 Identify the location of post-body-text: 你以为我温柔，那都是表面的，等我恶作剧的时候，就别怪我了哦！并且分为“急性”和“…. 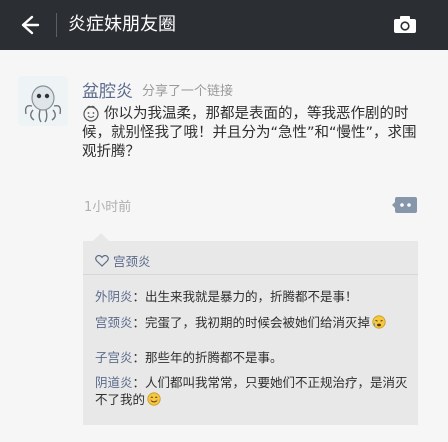
(249, 133).